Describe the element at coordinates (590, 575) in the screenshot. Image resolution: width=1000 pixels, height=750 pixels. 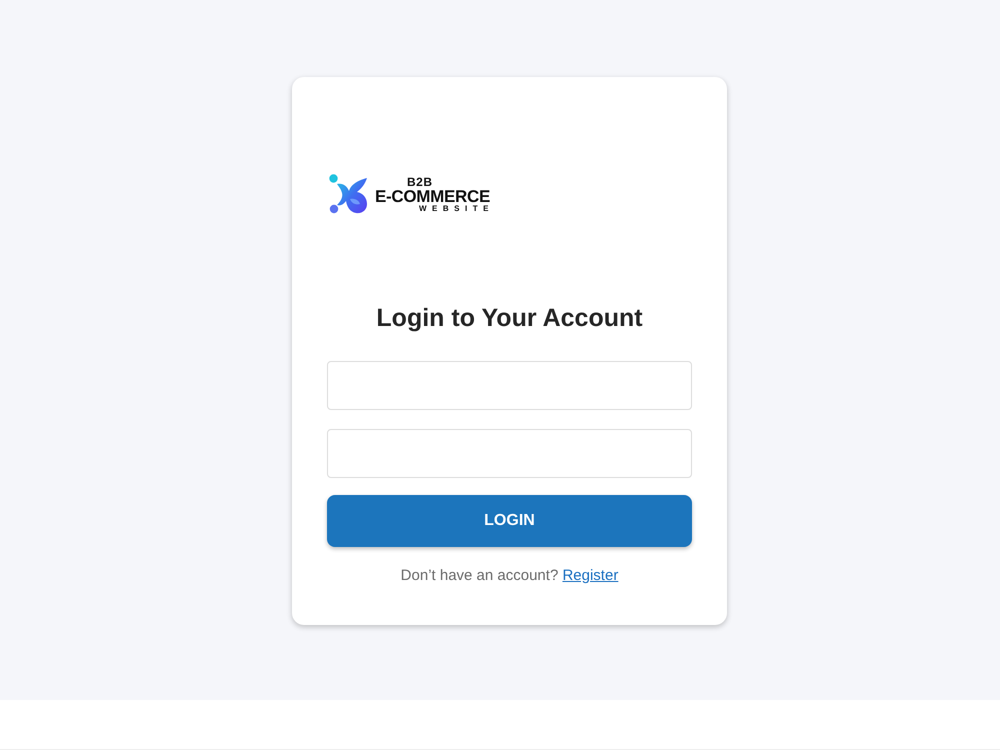
I see `register-link: Register` at that location.